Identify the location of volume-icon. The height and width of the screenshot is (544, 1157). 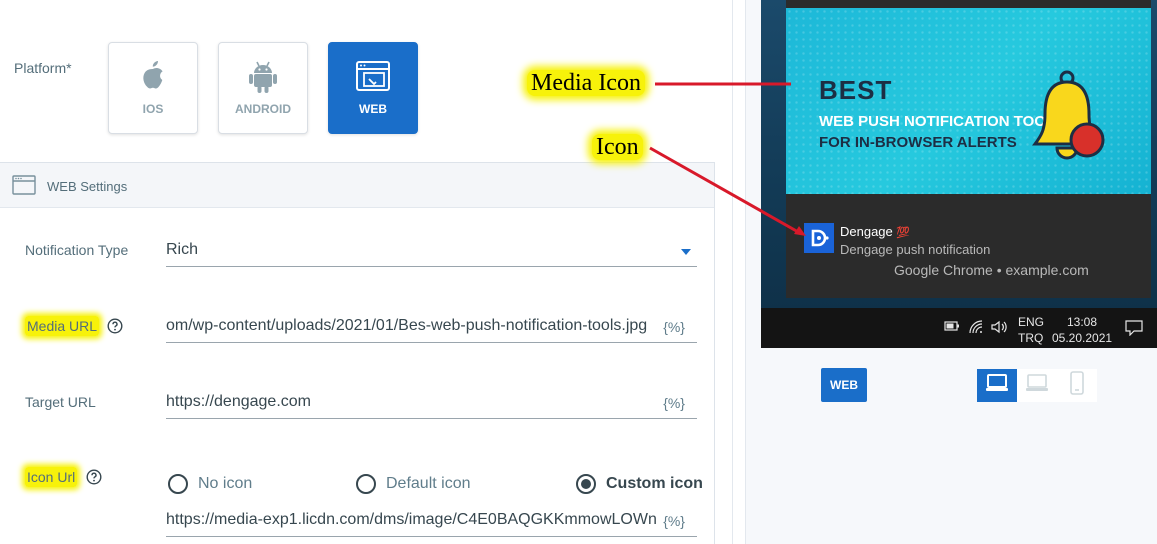
(1000, 328).